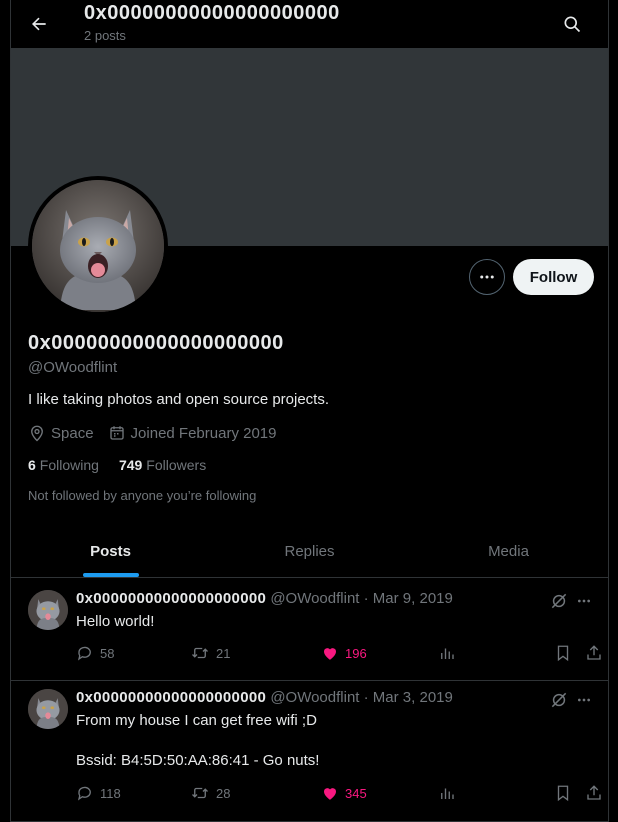  I want to click on post-count: 2 posts, so click(105, 35).